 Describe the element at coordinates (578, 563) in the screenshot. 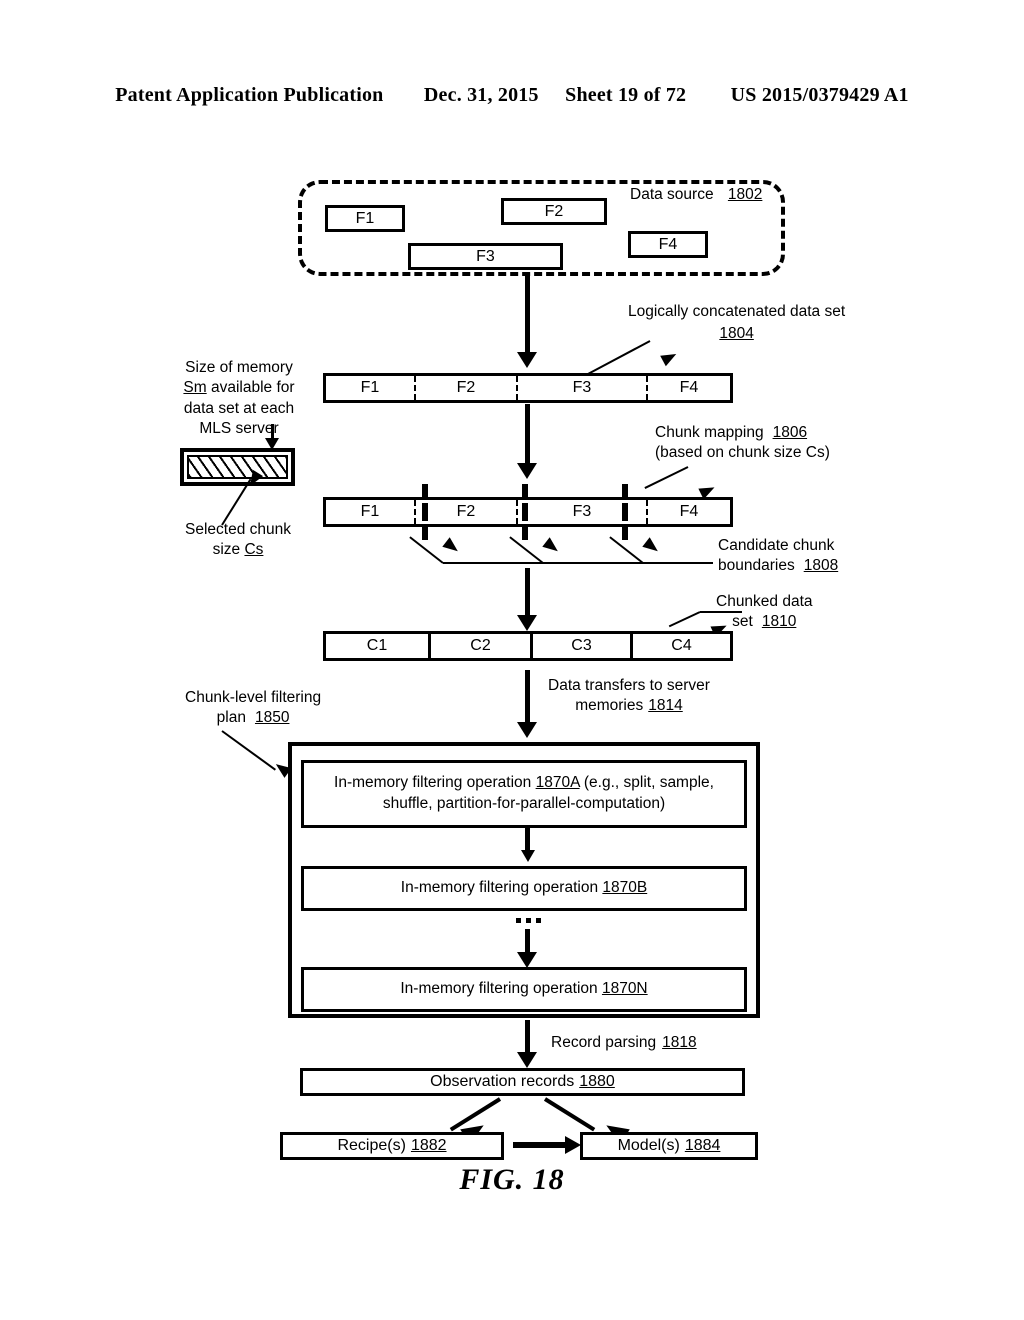

I see `leader-trunk-candidate-boundaries` at that location.